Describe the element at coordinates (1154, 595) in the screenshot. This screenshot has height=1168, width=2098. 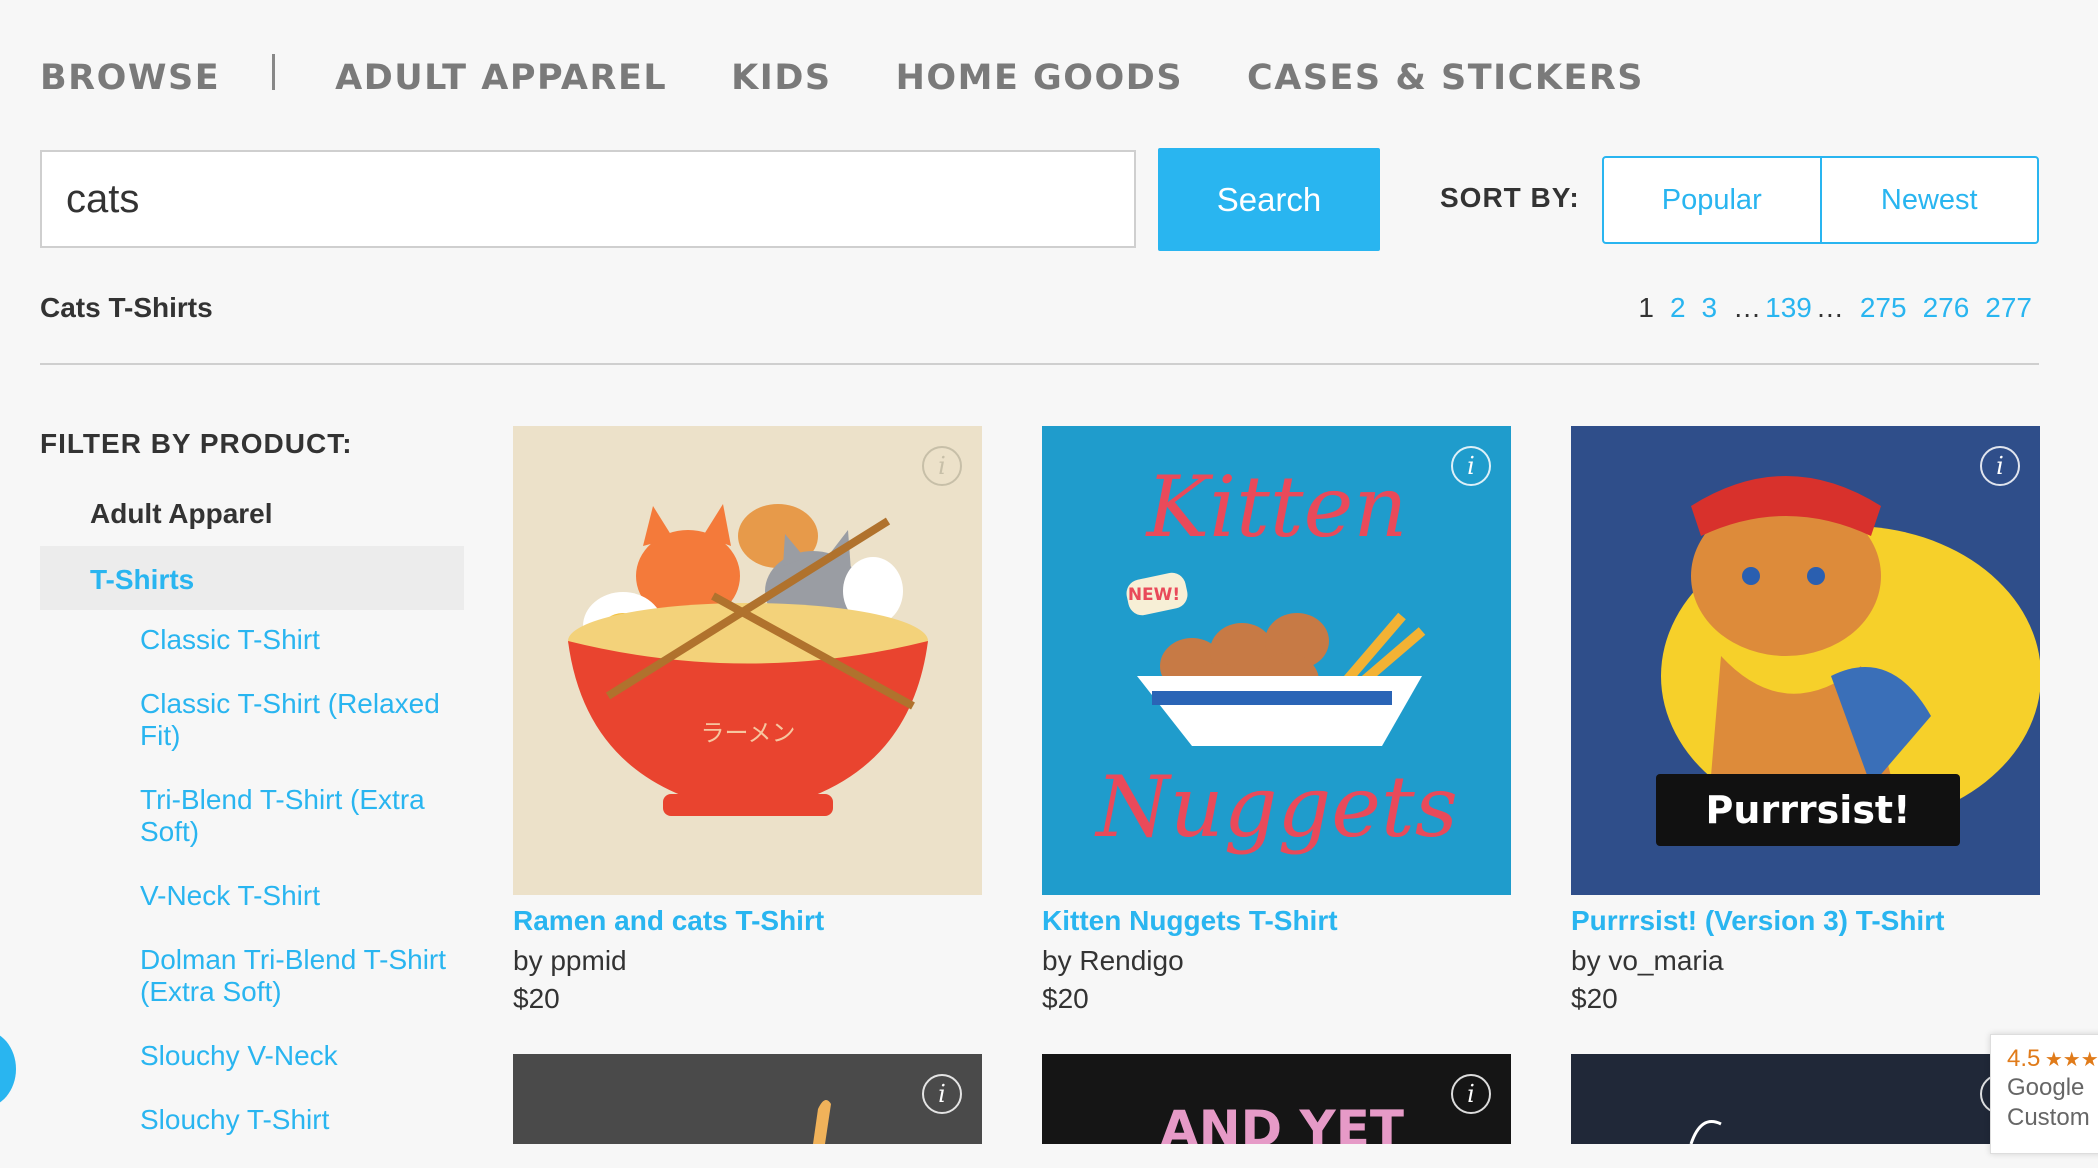
I see `art-new-badge: NEW!` at that location.